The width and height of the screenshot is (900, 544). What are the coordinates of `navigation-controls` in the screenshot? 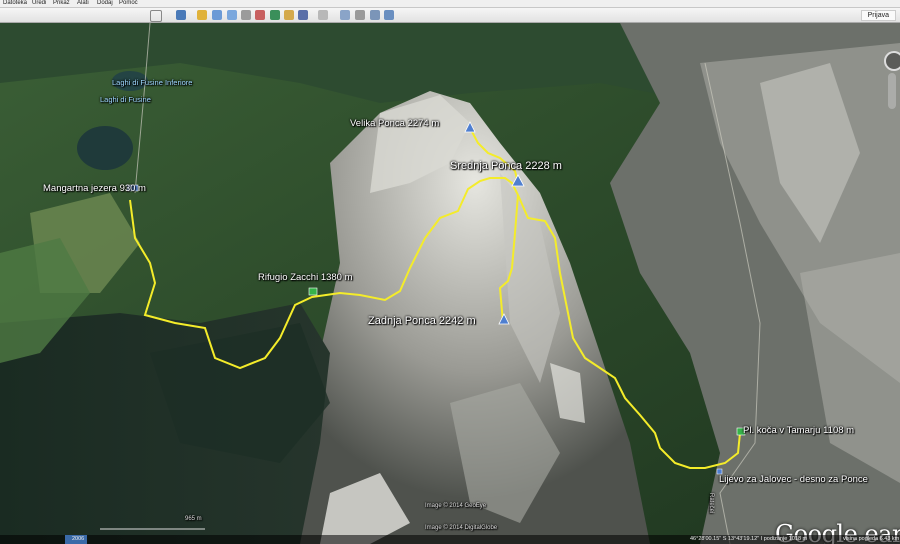 It's located at (891, 81).